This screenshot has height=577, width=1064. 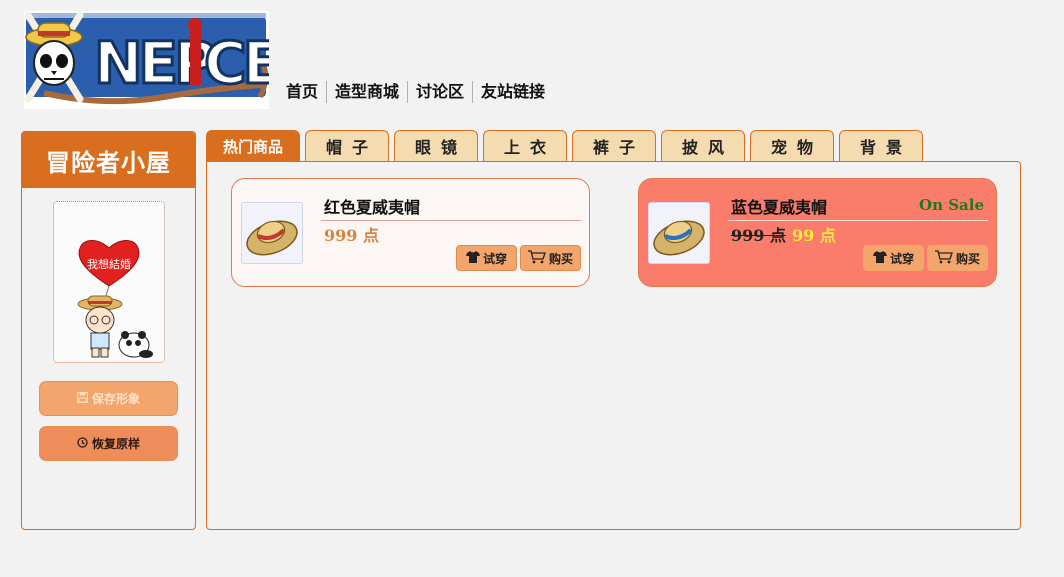 I want to click on product-card-sale: 蓝色夏威夷帽 On Sale 999 点 99 点 试穿 购买, so click(x=817, y=232).